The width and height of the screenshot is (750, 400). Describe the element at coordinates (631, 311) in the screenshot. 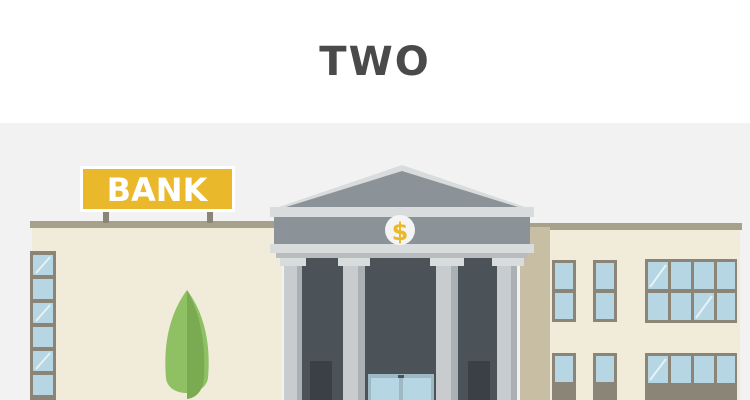

I see `right-wing` at that location.